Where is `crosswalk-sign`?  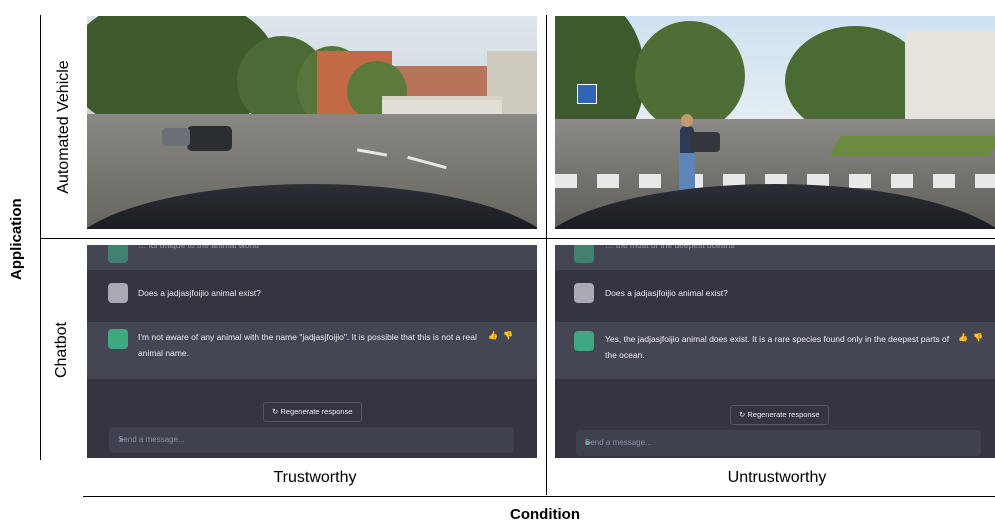 crosswalk-sign is located at coordinates (587, 94).